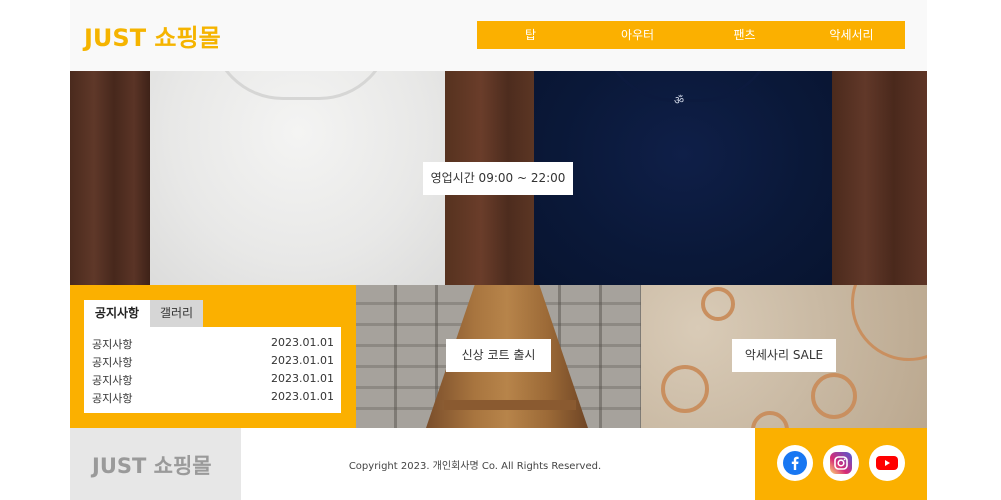  What do you see at coordinates (117, 313) in the screenshot?
I see `tab-notice: 공지사항` at bounding box center [117, 313].